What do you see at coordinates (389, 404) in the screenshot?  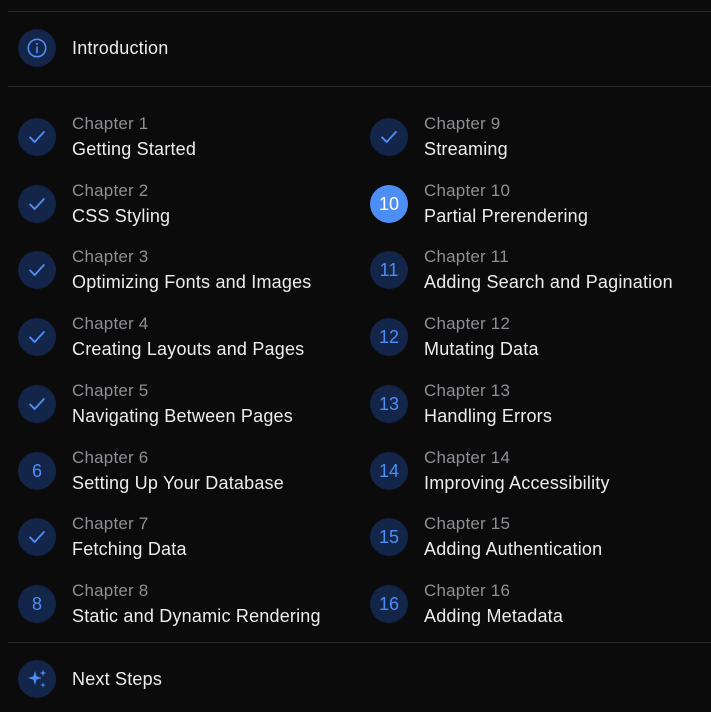 I see `chapter-number-badge: 13` at bounding box center [389, 404].